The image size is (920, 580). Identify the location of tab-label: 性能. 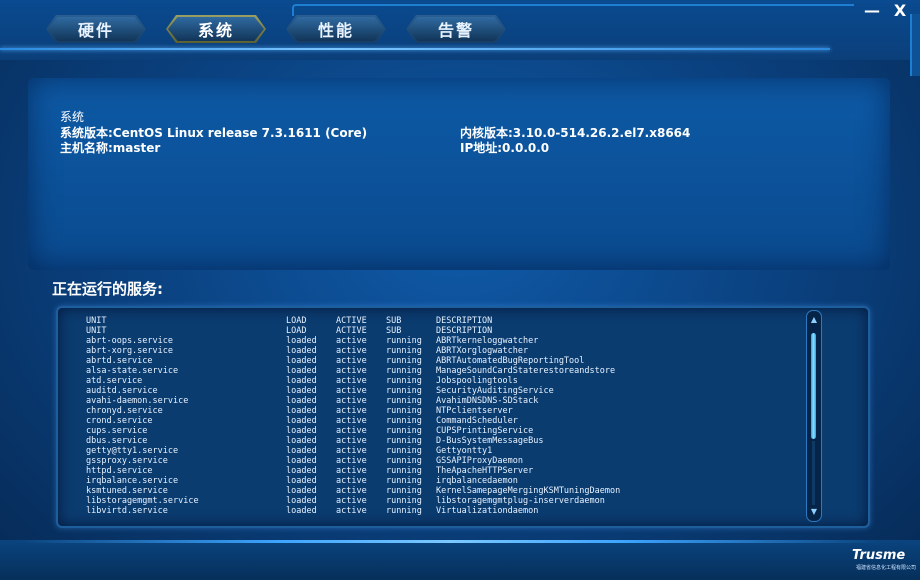
(335, 30).